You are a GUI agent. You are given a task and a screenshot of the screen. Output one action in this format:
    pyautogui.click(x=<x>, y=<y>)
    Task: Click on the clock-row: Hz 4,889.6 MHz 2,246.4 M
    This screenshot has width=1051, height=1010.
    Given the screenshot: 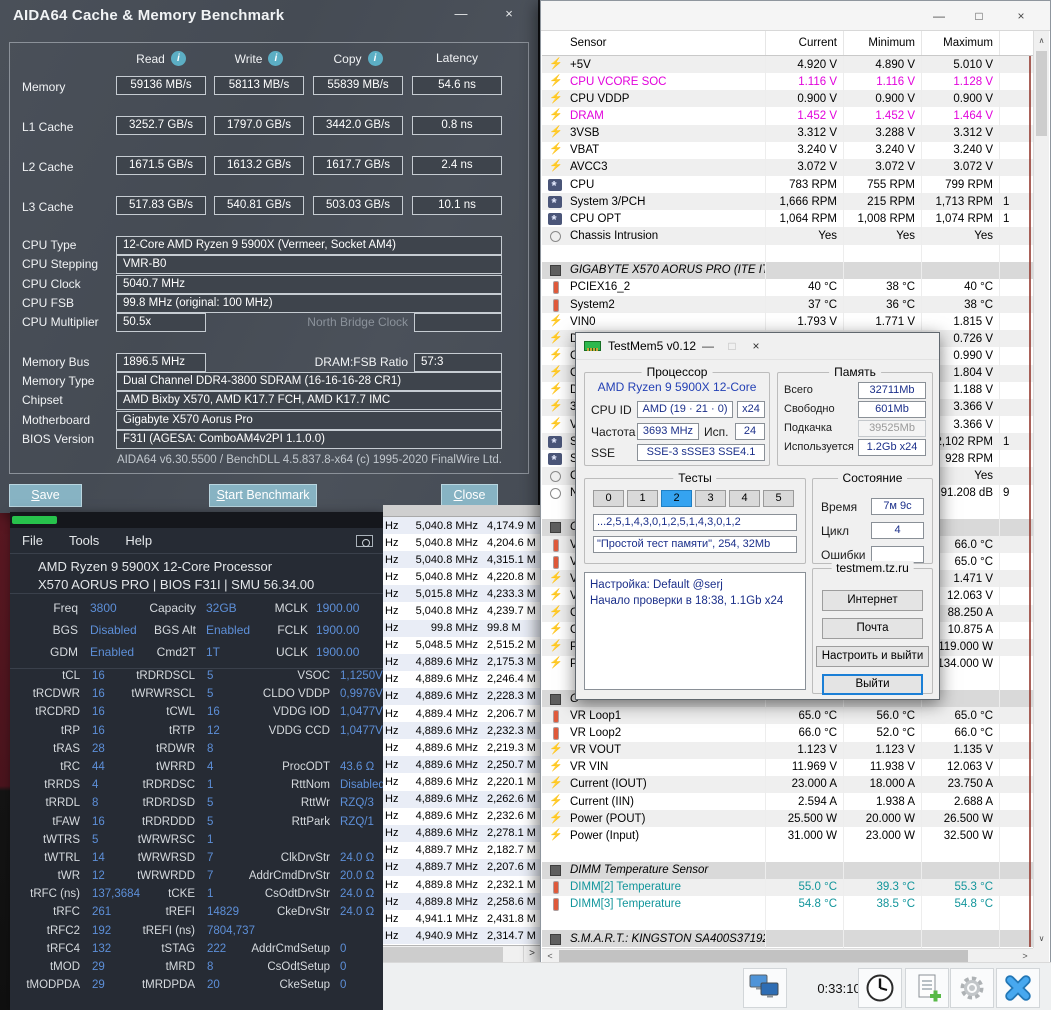 What is the action you would take?
    pyautogui.click(x=461, y=679)
    